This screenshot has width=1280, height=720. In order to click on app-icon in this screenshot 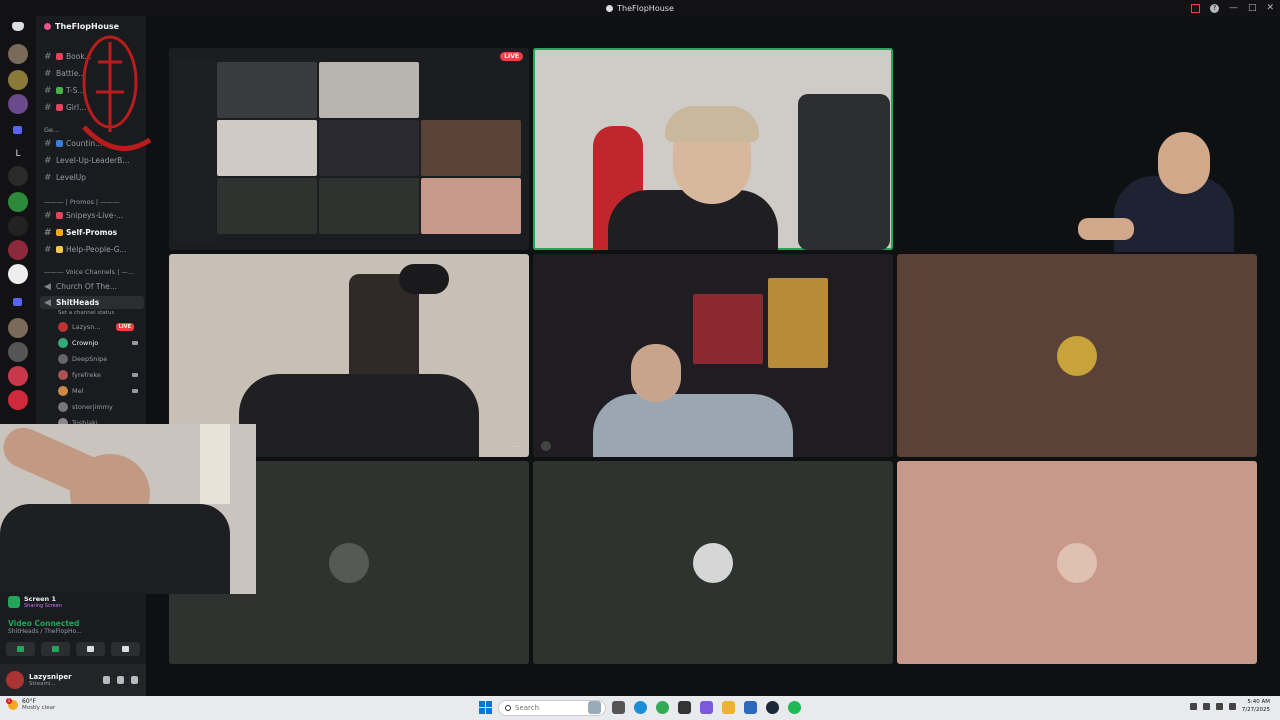, I will do `click(684, 707)`.